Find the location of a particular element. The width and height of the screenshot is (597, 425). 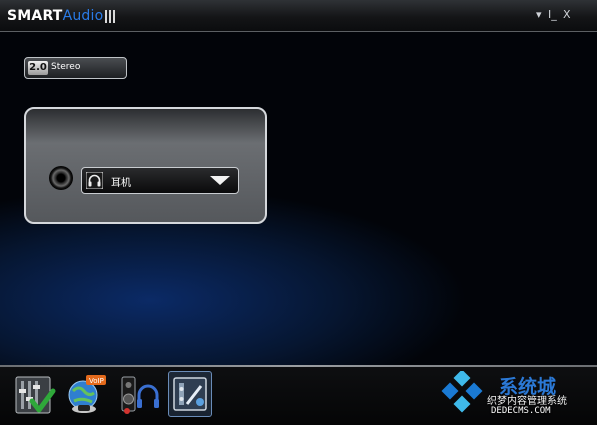

voip-globe-icon: VoIP is located at coordinates (87, 394).